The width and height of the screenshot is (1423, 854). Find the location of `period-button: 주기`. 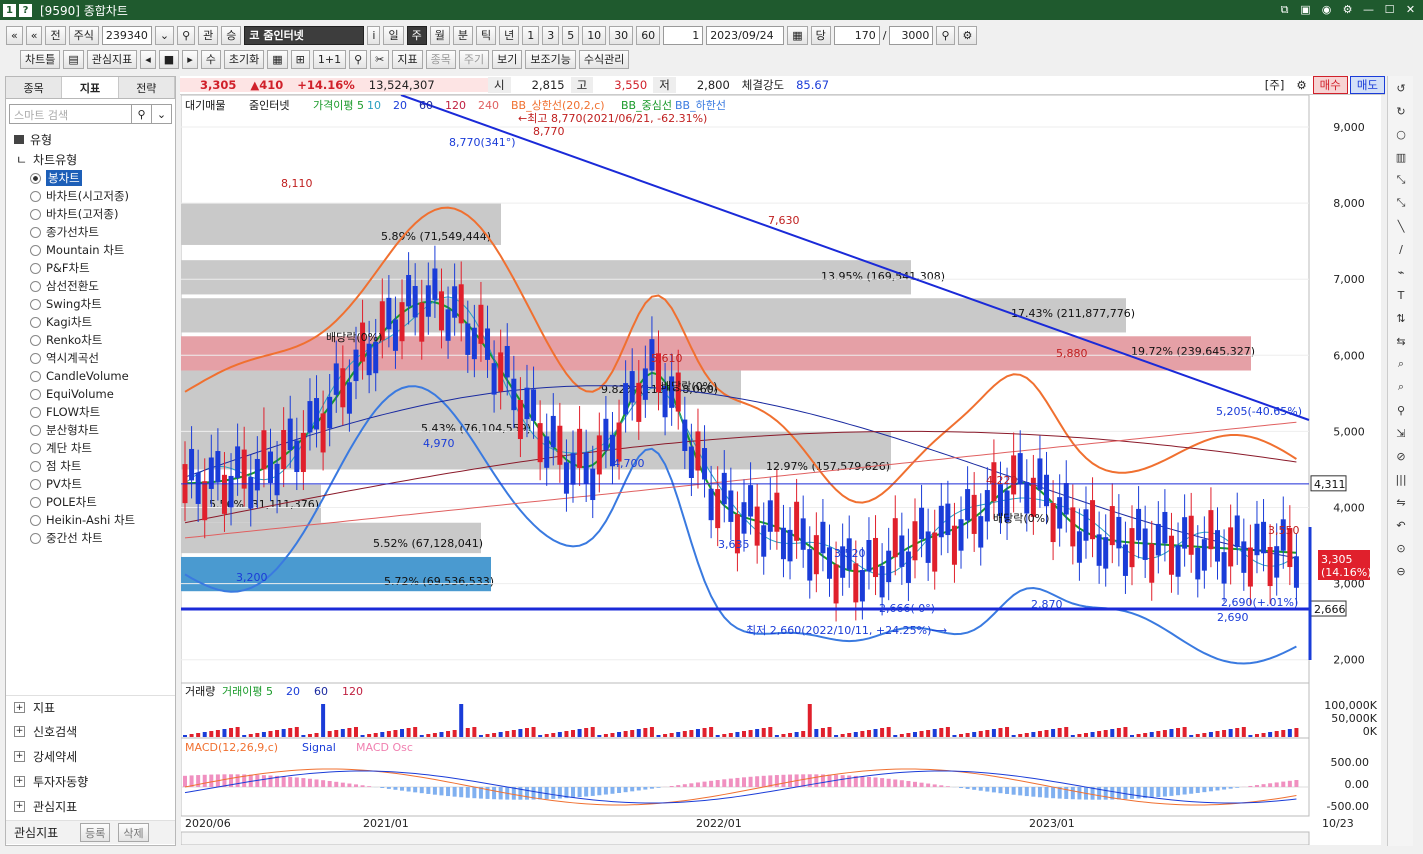

period-button: 주기 is located at coordinates (474, 59).